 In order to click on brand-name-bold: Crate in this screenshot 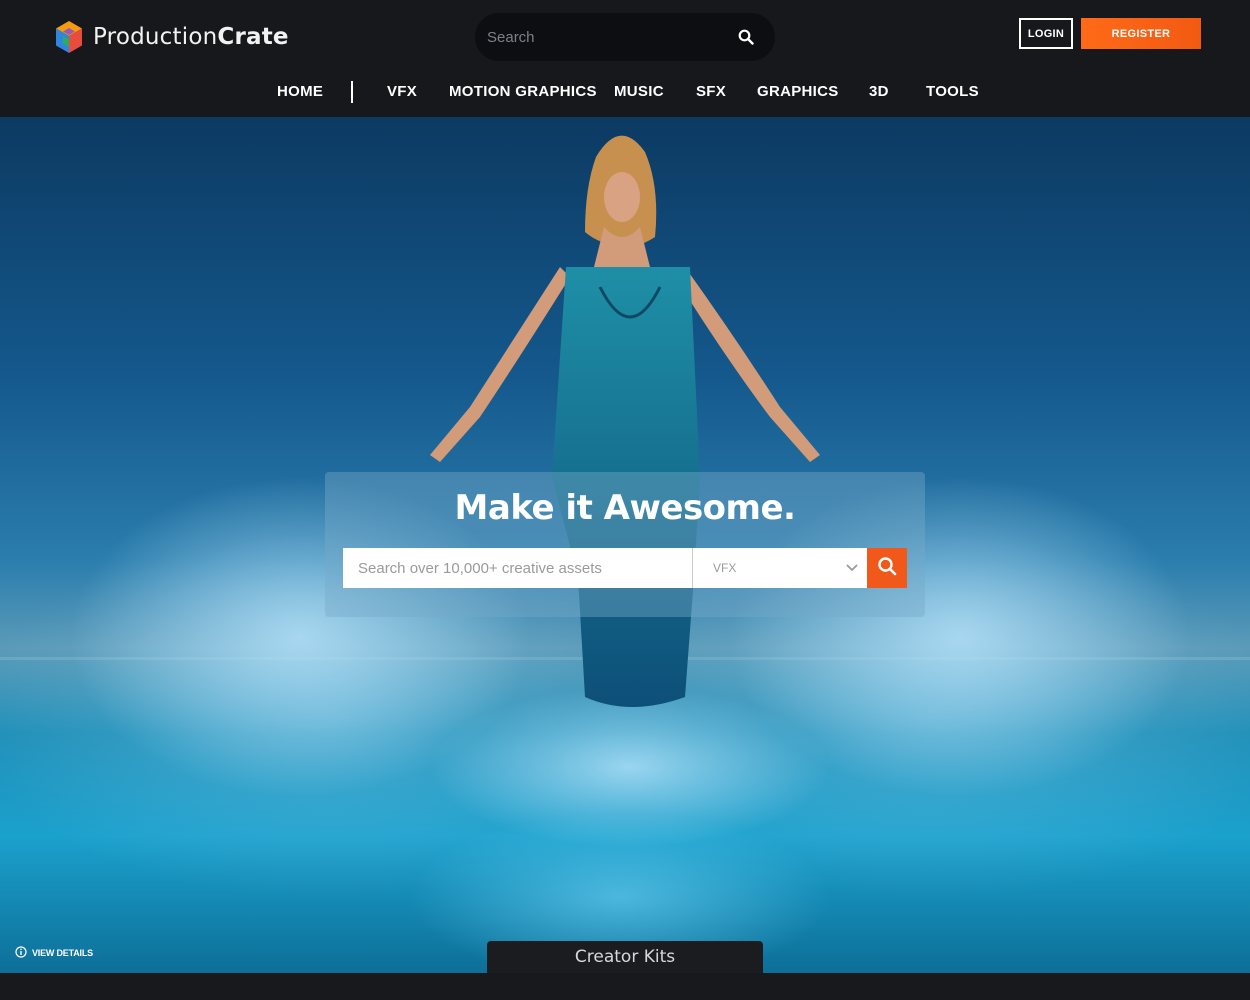, I will do `click(253, 37)`.